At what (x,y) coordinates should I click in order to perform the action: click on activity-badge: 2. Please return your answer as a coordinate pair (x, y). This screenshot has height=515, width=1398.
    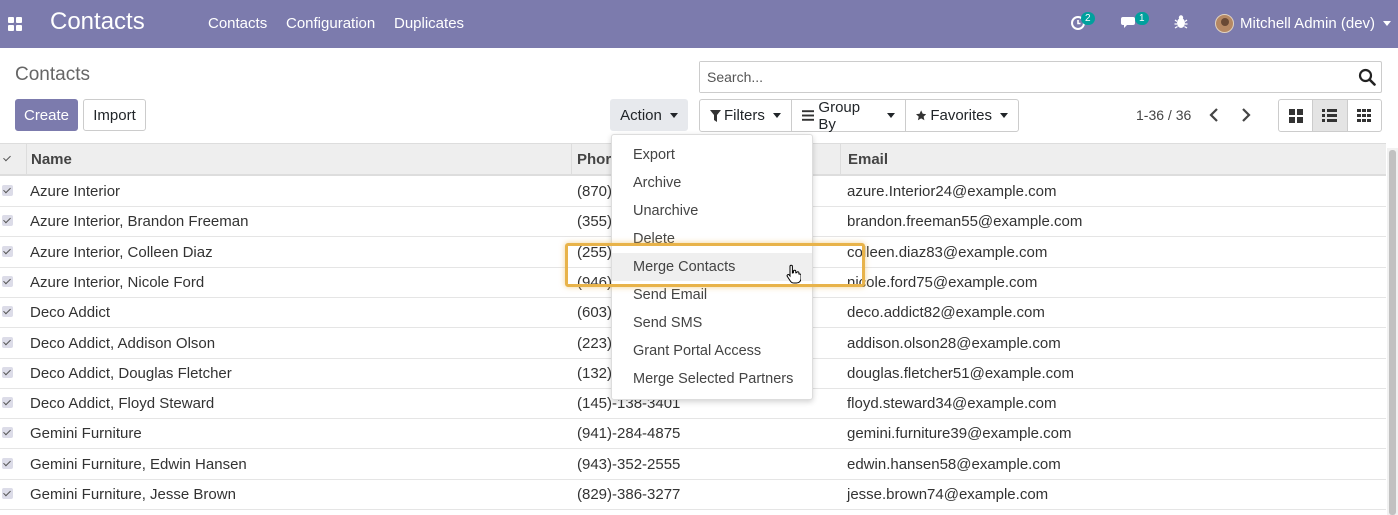
    Looking at the image, I should click on (1088, 18).